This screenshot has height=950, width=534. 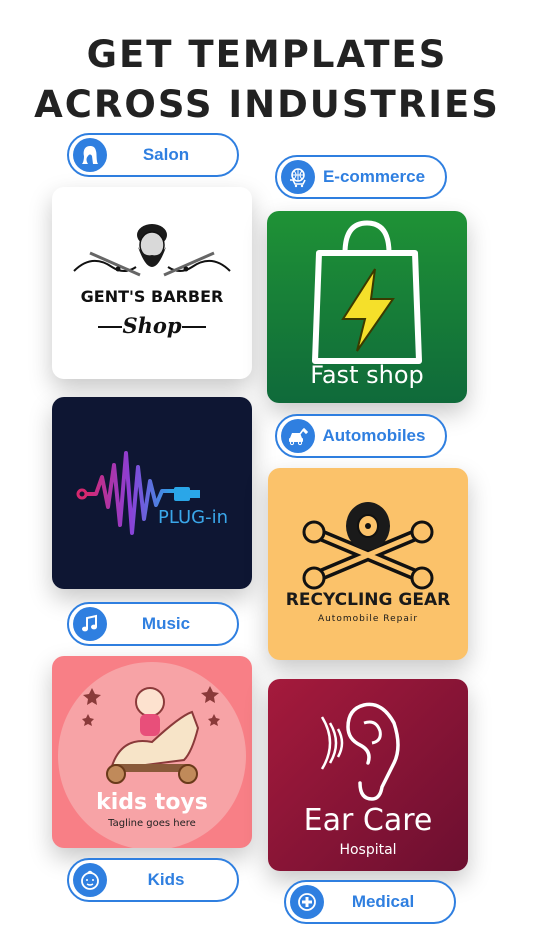 I want to click on kidstoys-title: kids toys, so click(x=152, y=802).